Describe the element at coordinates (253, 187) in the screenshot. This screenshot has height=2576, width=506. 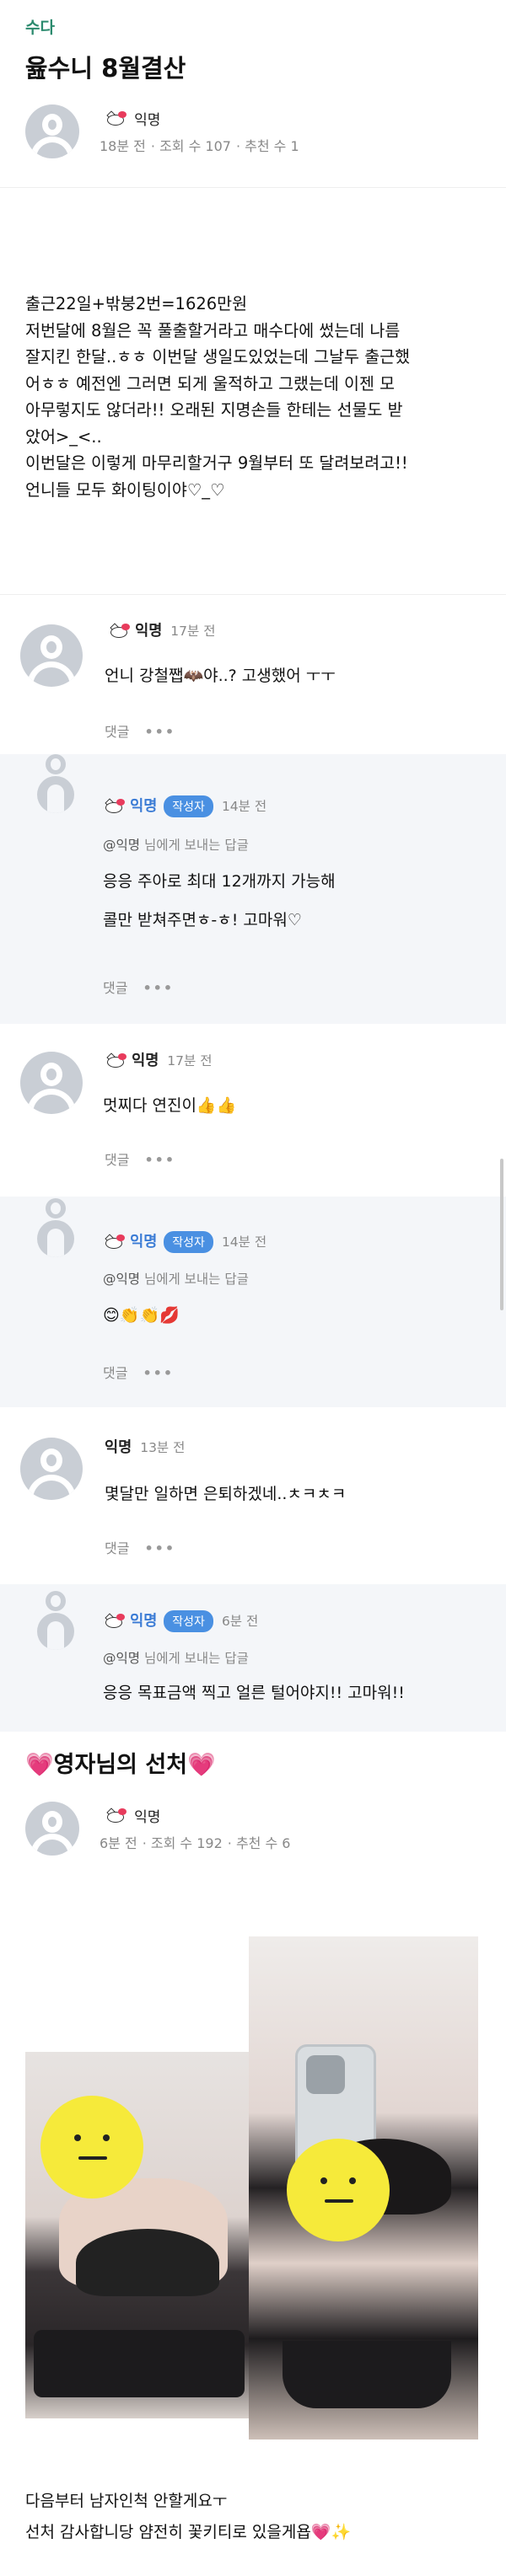
I see `divider` at that location.